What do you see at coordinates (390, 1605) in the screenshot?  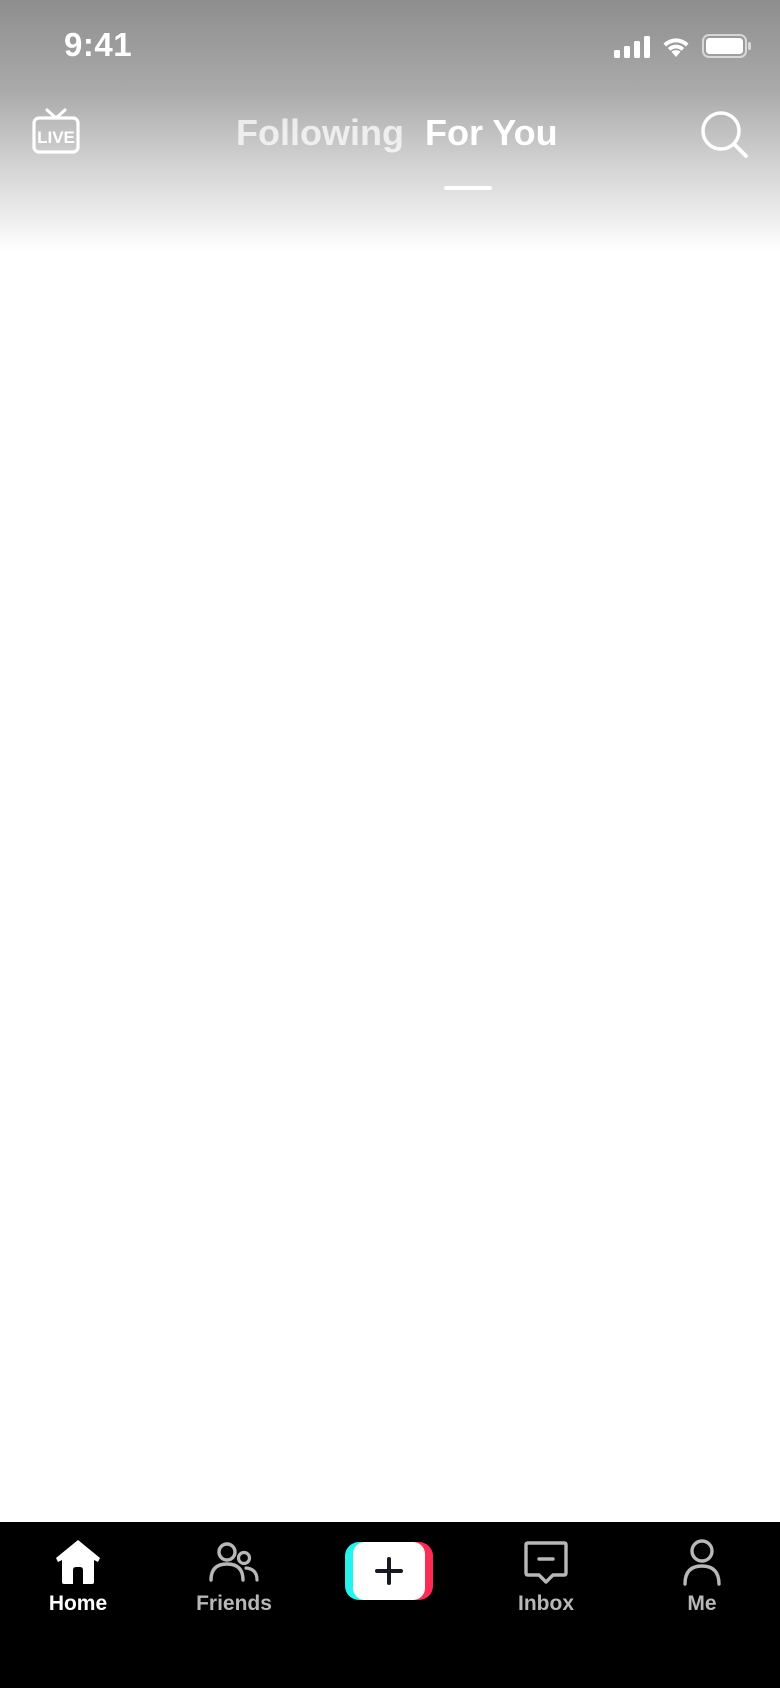 I see `bottom-navigation: Home Friends Inbox Me` at bounding box center [390, 1605].